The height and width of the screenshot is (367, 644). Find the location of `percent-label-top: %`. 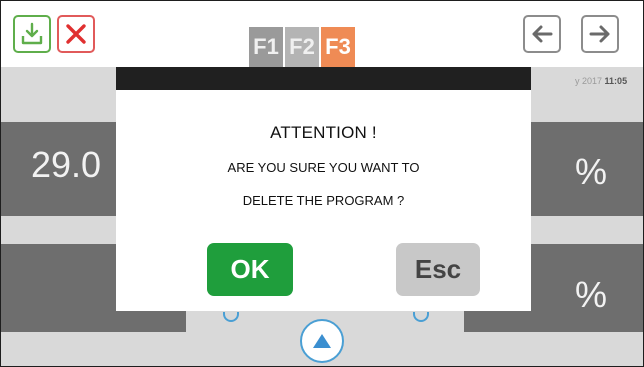

percent-label-top: % is located at coordinates (591, 171).